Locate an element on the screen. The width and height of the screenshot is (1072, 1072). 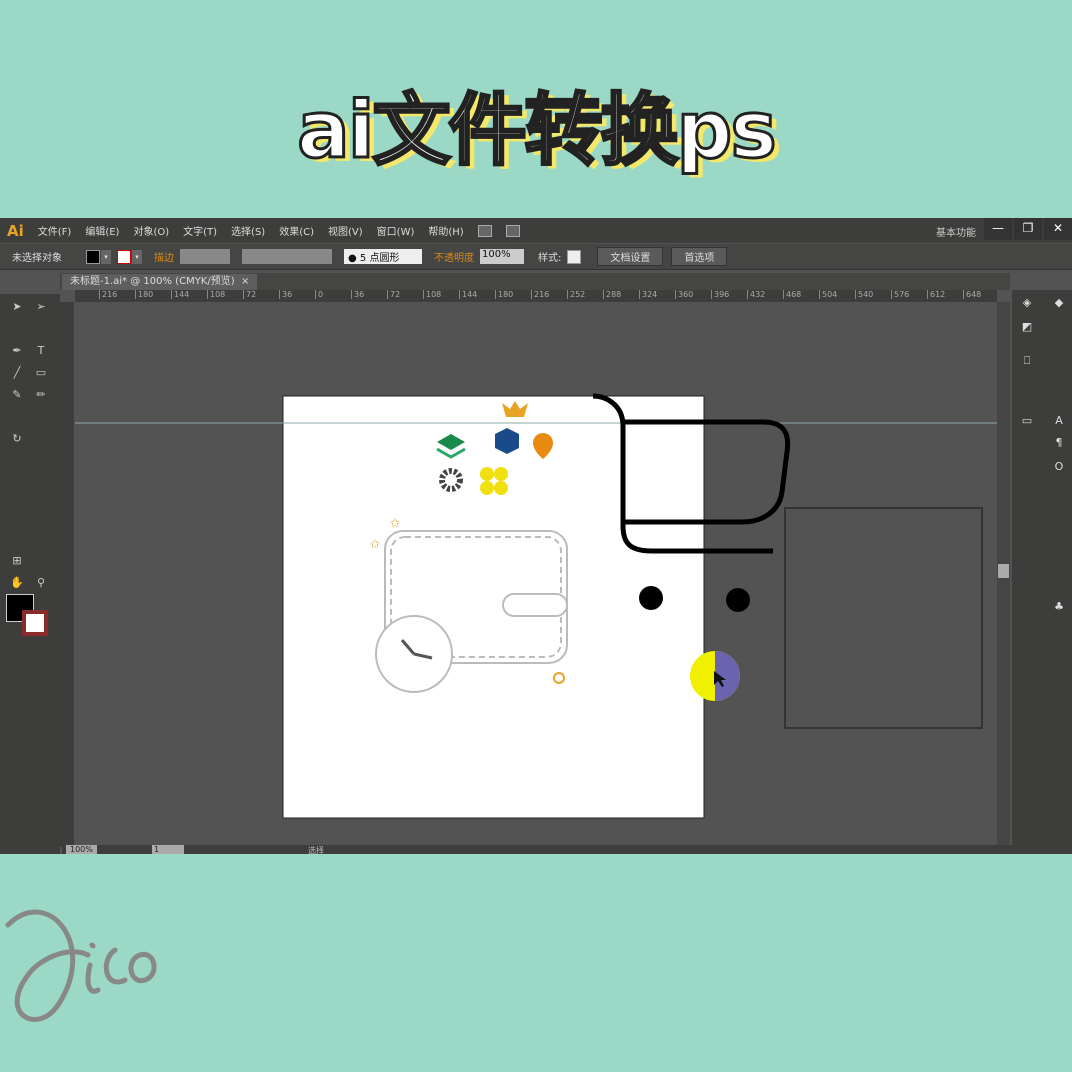
appearance-icon: ◈ is located at coordinates (1027, 302).